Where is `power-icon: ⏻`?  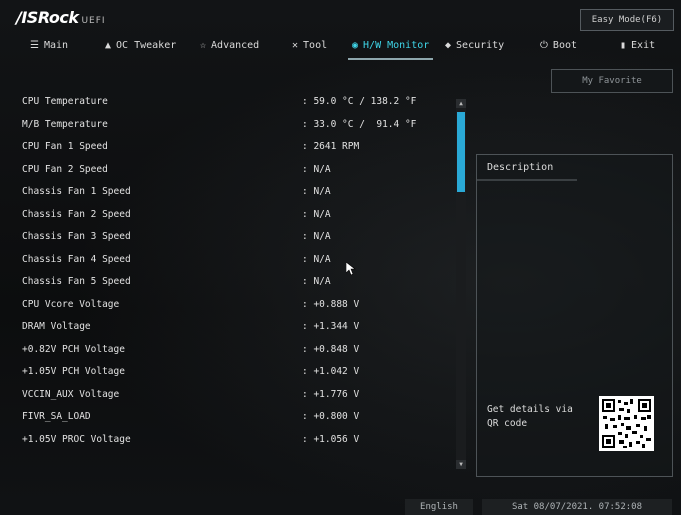
power-icon: ⏻ is located at coordinates (544, 45).